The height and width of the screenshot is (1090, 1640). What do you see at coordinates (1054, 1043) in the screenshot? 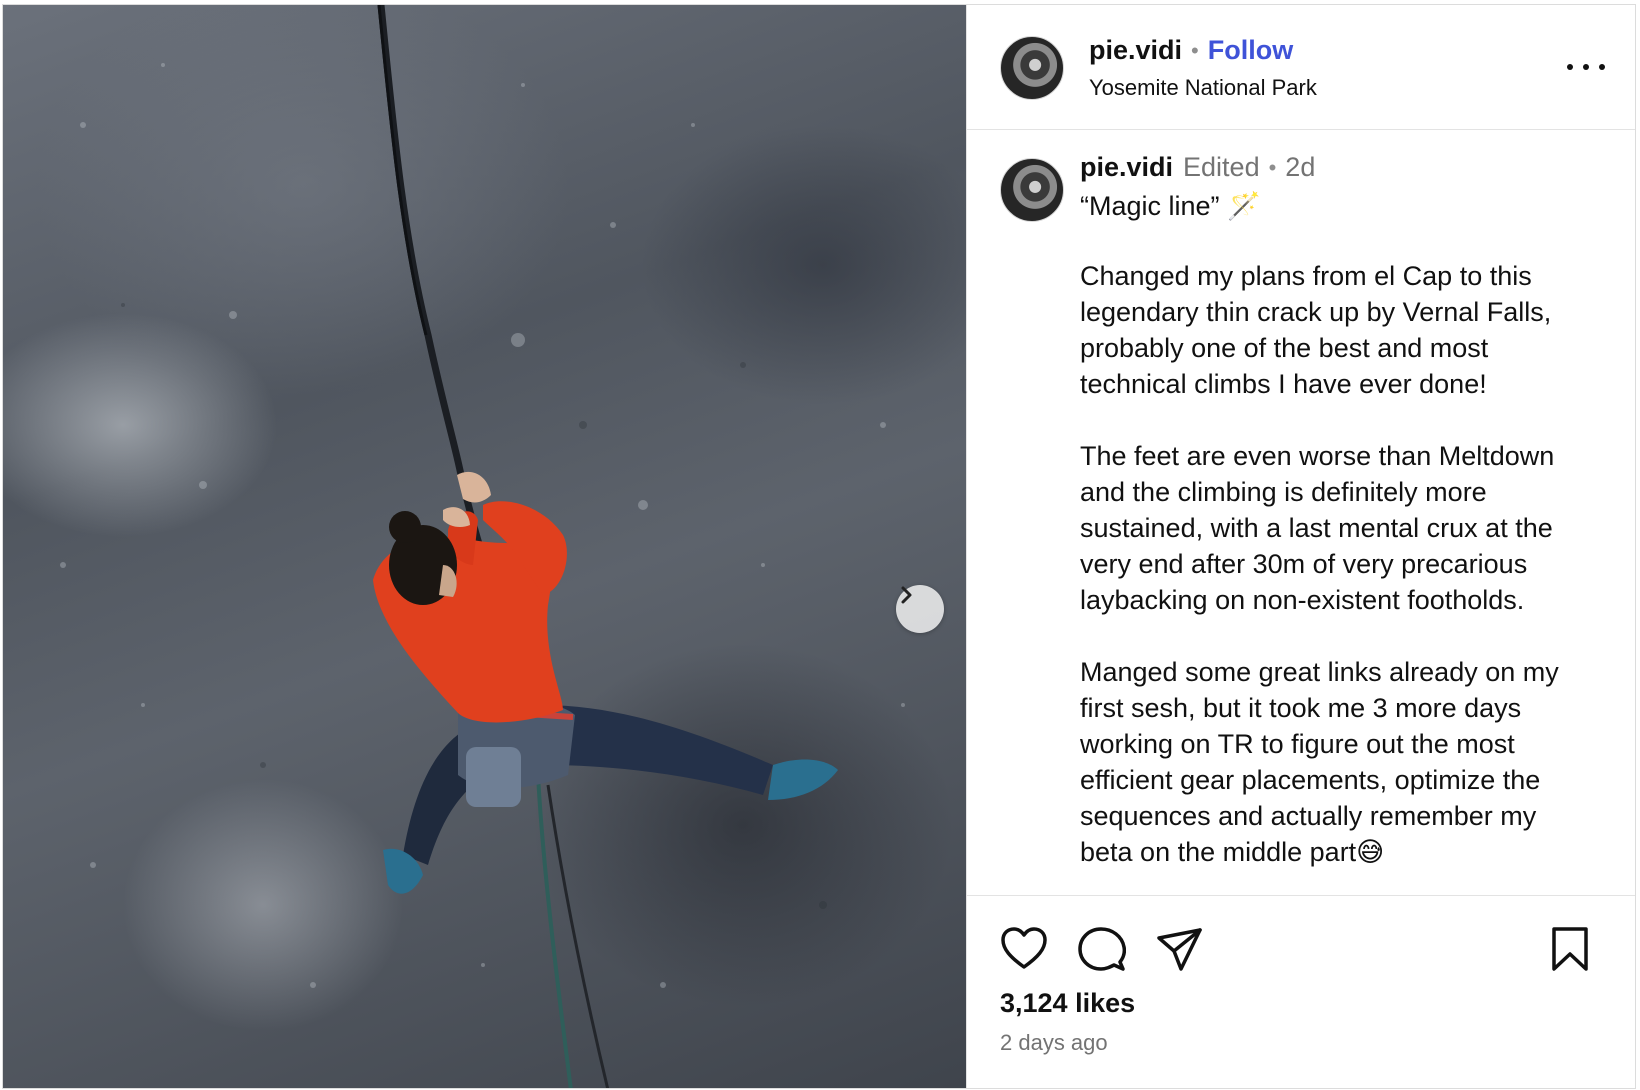
I see `posted-time: 2 days ago` at bounding box center [1054, 1043].